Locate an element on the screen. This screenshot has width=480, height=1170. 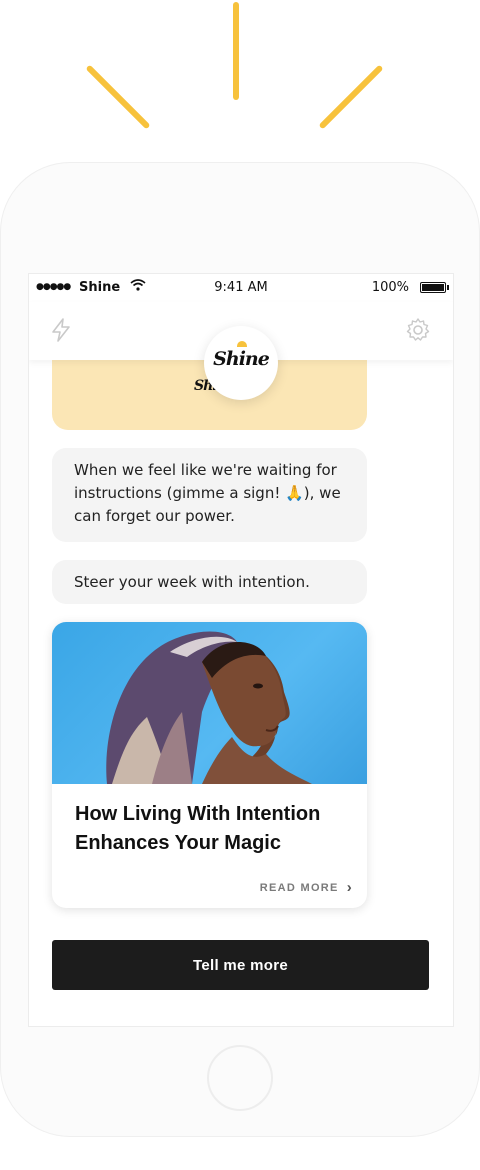
lightning-bolt-icon is located at coordinates (61, 330).